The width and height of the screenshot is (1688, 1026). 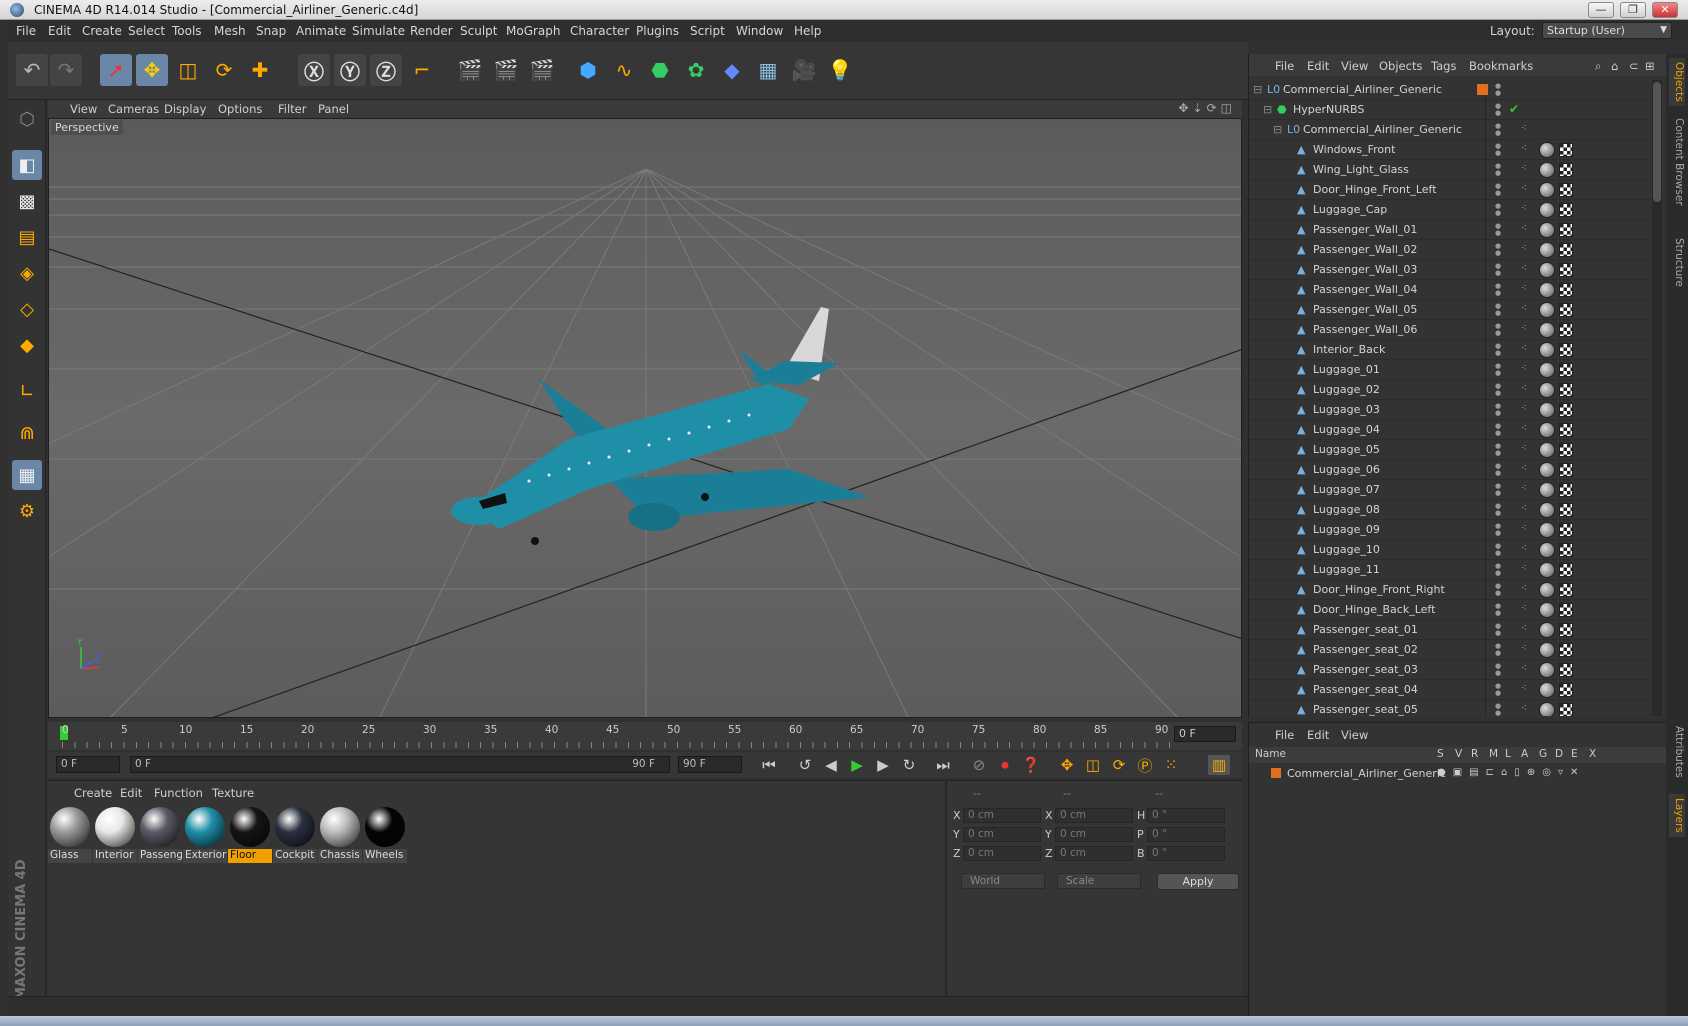 I want to click on menu-character: Character, so click(x=599, y=31).